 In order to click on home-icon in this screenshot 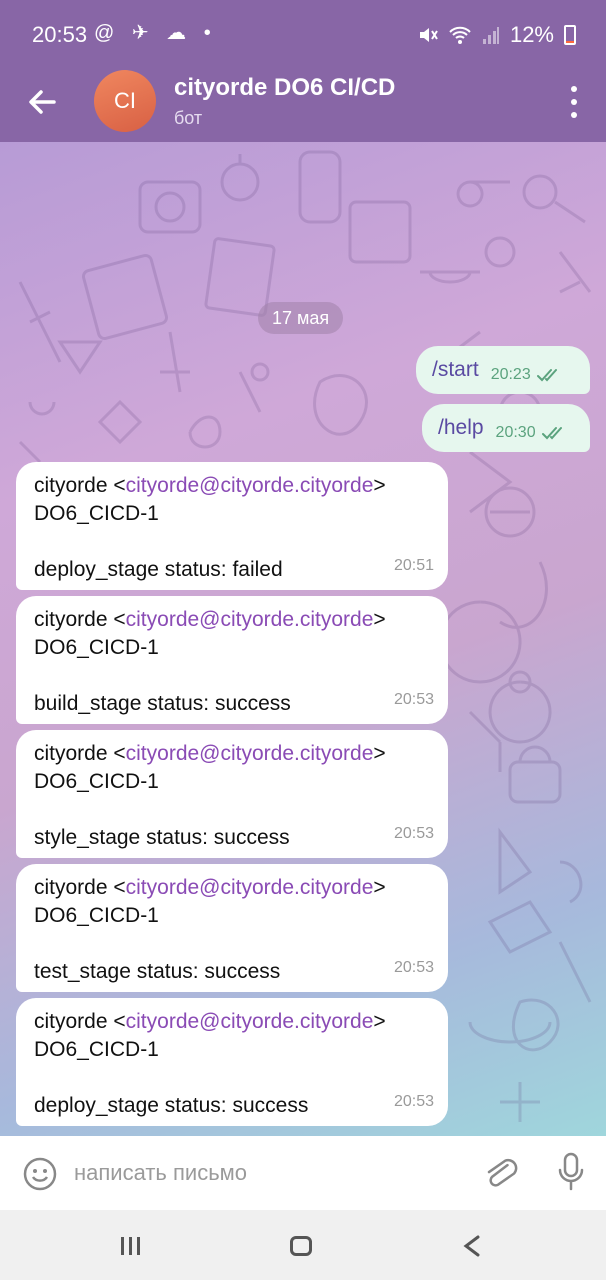, I will do `click(301, 1246)`.